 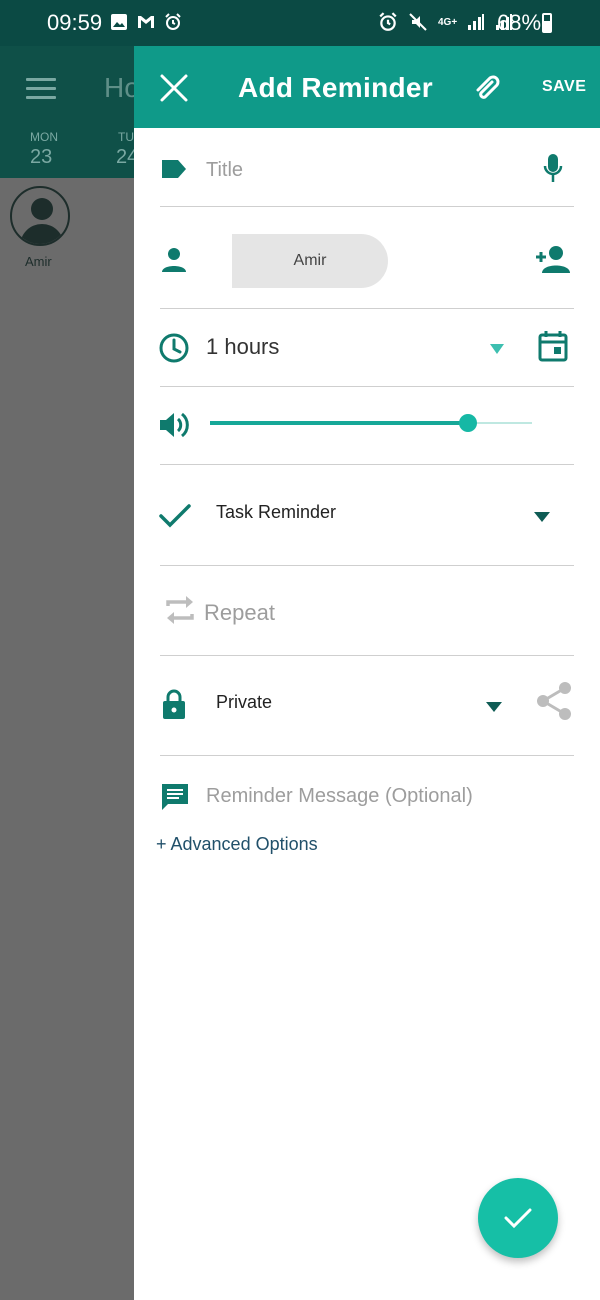 What do you see at coordinates (180, 610) in the screenshot?
I see `repeat-icon` at bounding box center [180, 610].